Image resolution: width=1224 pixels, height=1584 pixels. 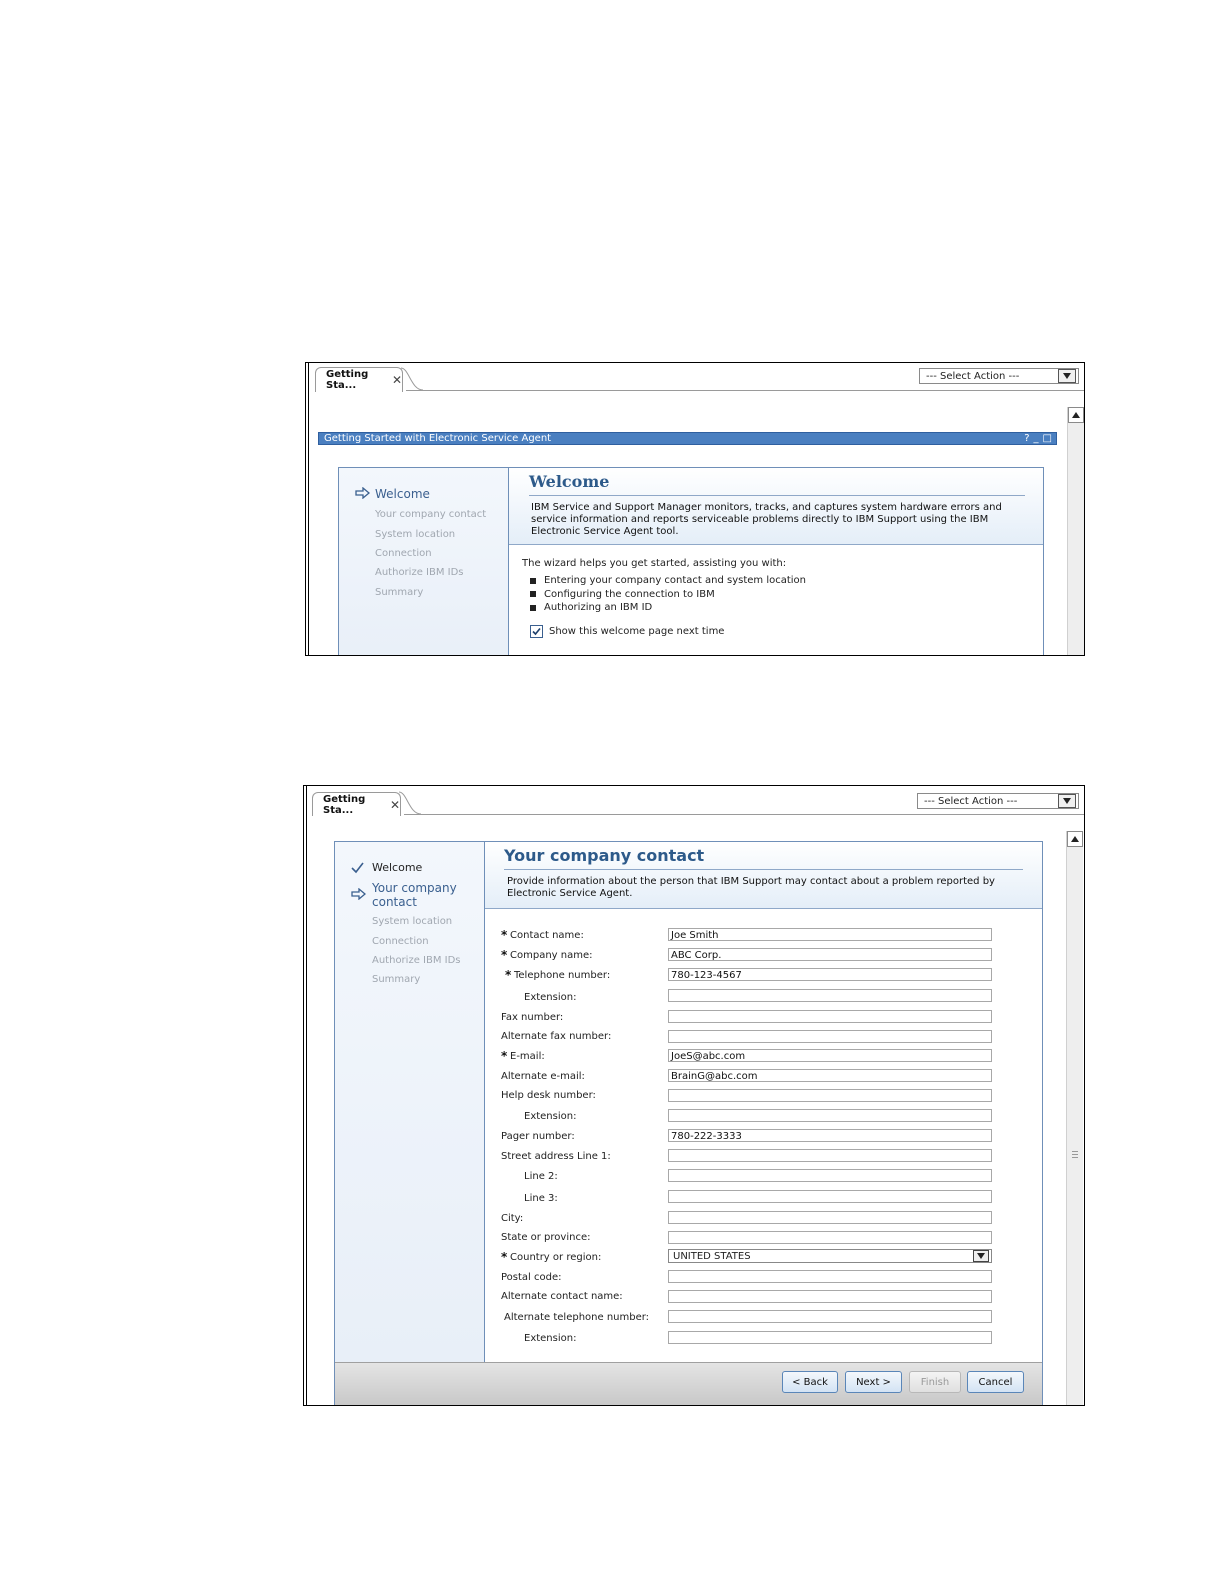 I want to click on alternate-extension-label: Extension:, so click(x=550, y=1338).